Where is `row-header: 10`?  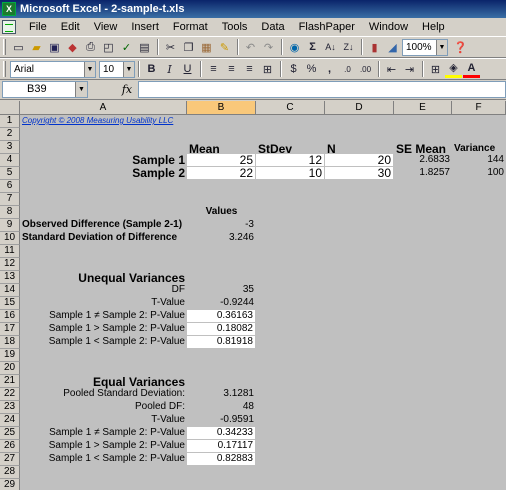 row-header: 10 is located at coordinates (10, 238).